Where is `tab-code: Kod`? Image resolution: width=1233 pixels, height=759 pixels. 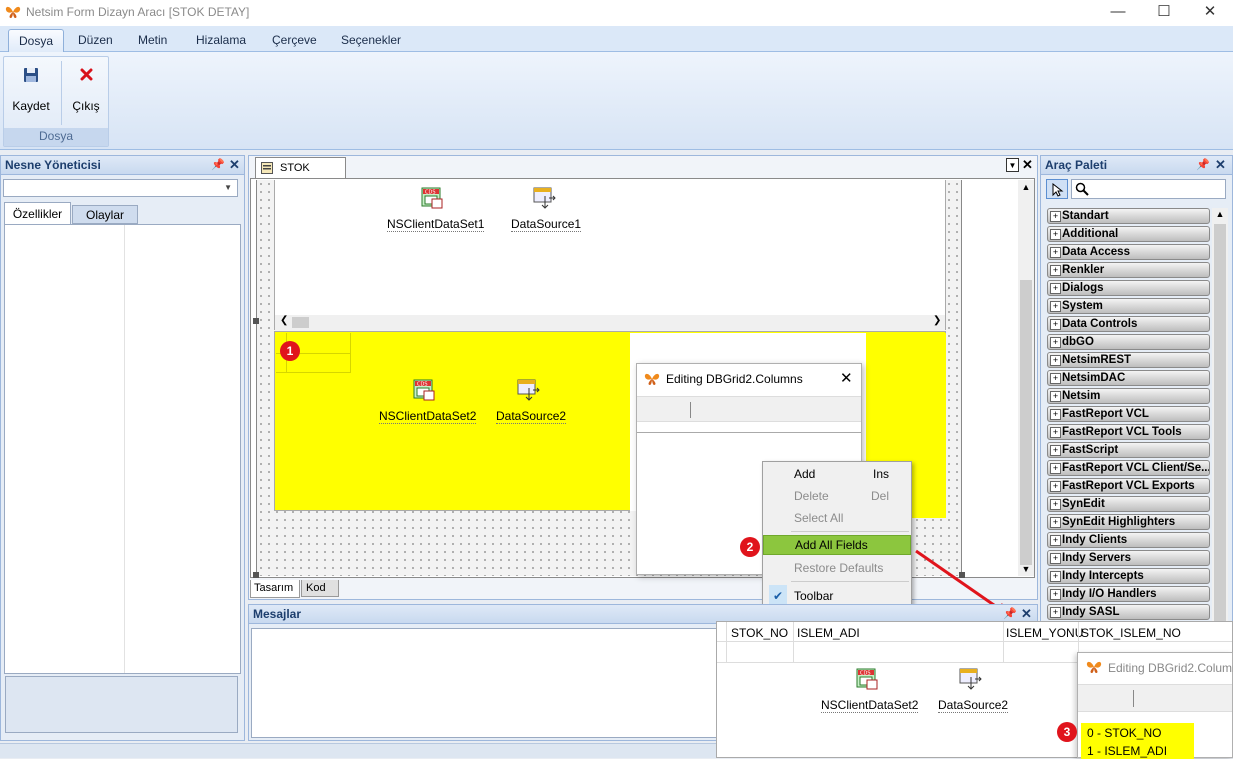
tab-code: Kod is located at coordinates (320, 588).